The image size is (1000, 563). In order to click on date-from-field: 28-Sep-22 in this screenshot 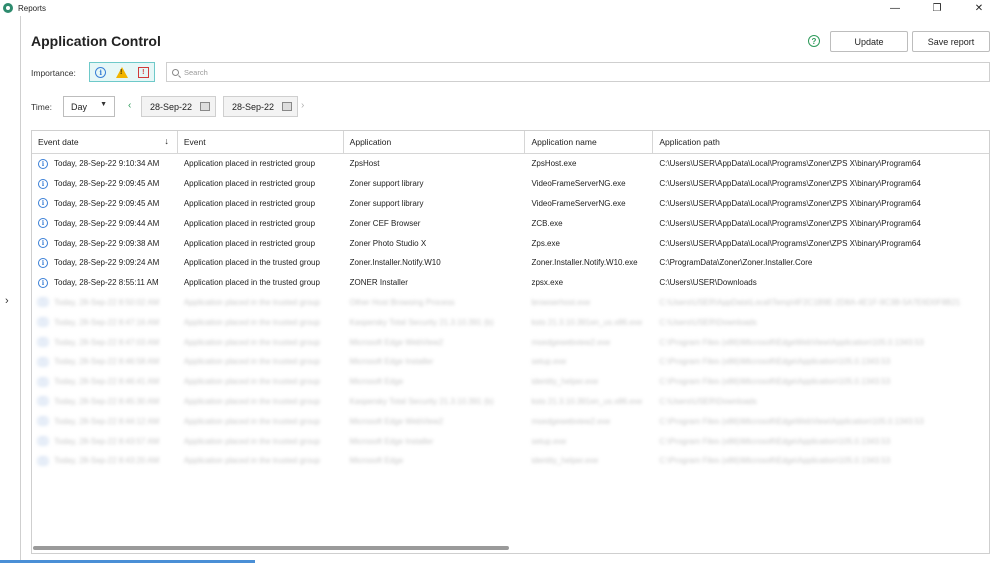, I will do `click(178, 106)`.